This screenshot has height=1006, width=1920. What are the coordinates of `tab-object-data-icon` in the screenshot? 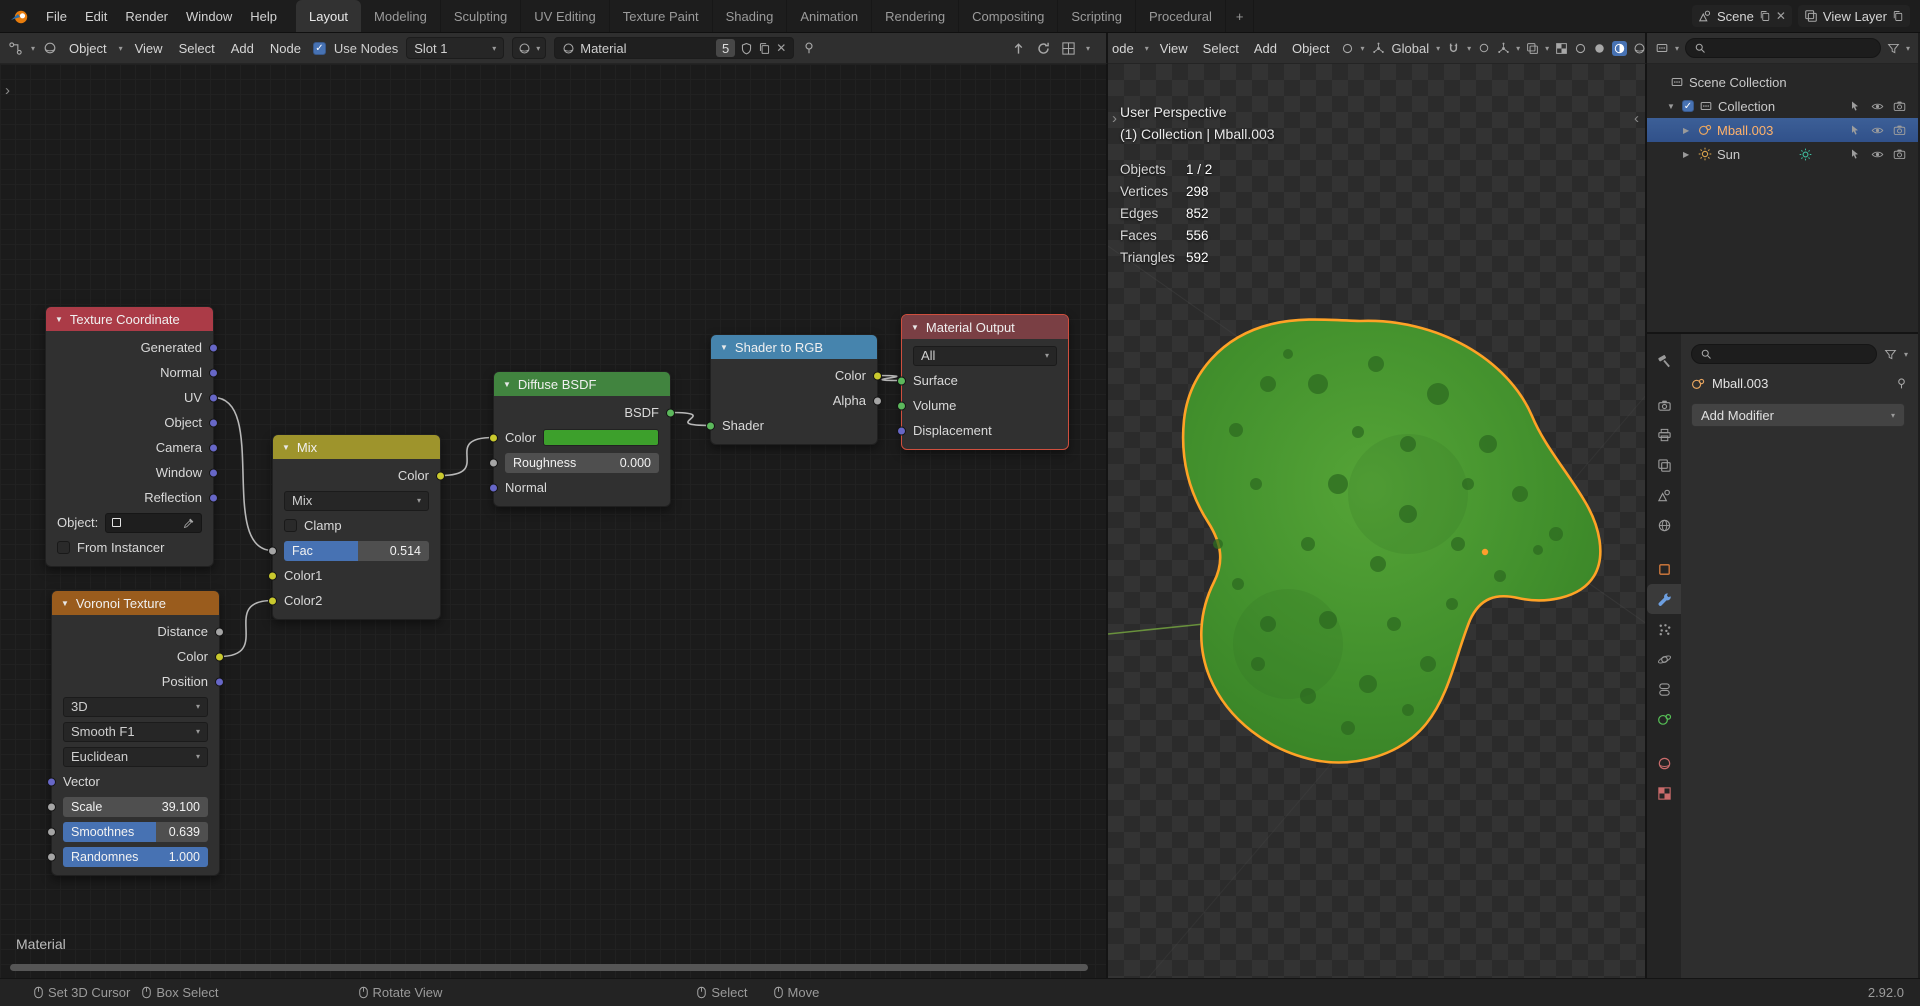 It's located at (1664, 719).